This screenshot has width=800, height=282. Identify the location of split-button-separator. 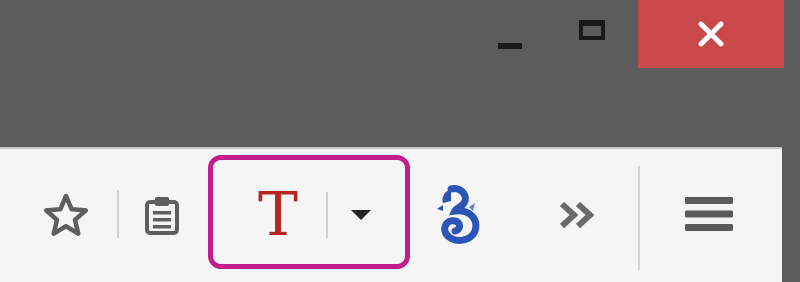
(327, 215).